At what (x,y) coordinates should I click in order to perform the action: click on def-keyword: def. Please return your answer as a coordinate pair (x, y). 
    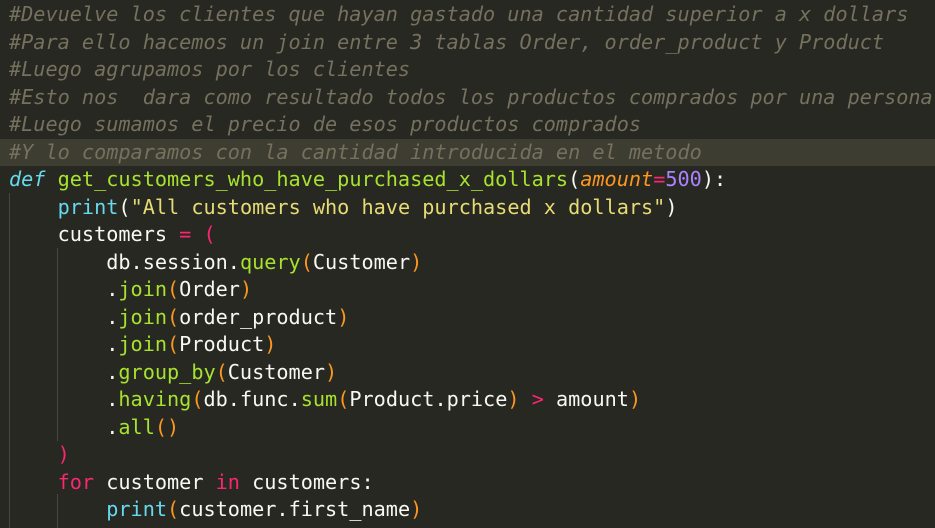
    Looking at the image, I should click on (27, 179).